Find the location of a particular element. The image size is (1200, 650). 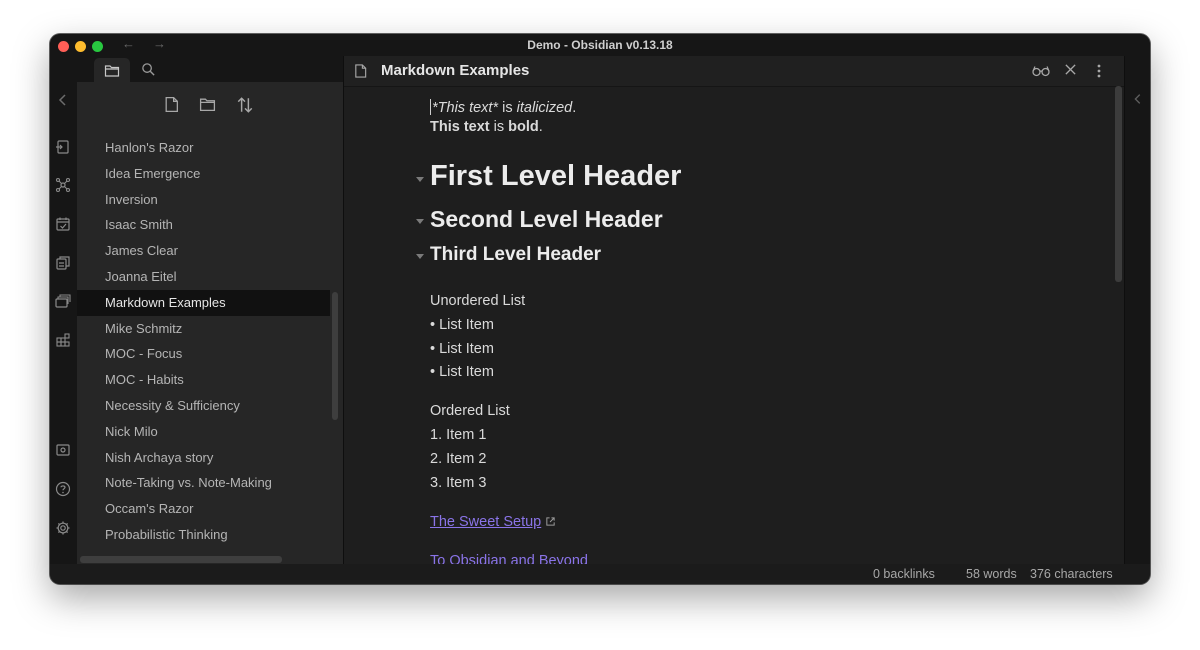

file-item: Hanlon's Razor is located at coordinates (203, 148).